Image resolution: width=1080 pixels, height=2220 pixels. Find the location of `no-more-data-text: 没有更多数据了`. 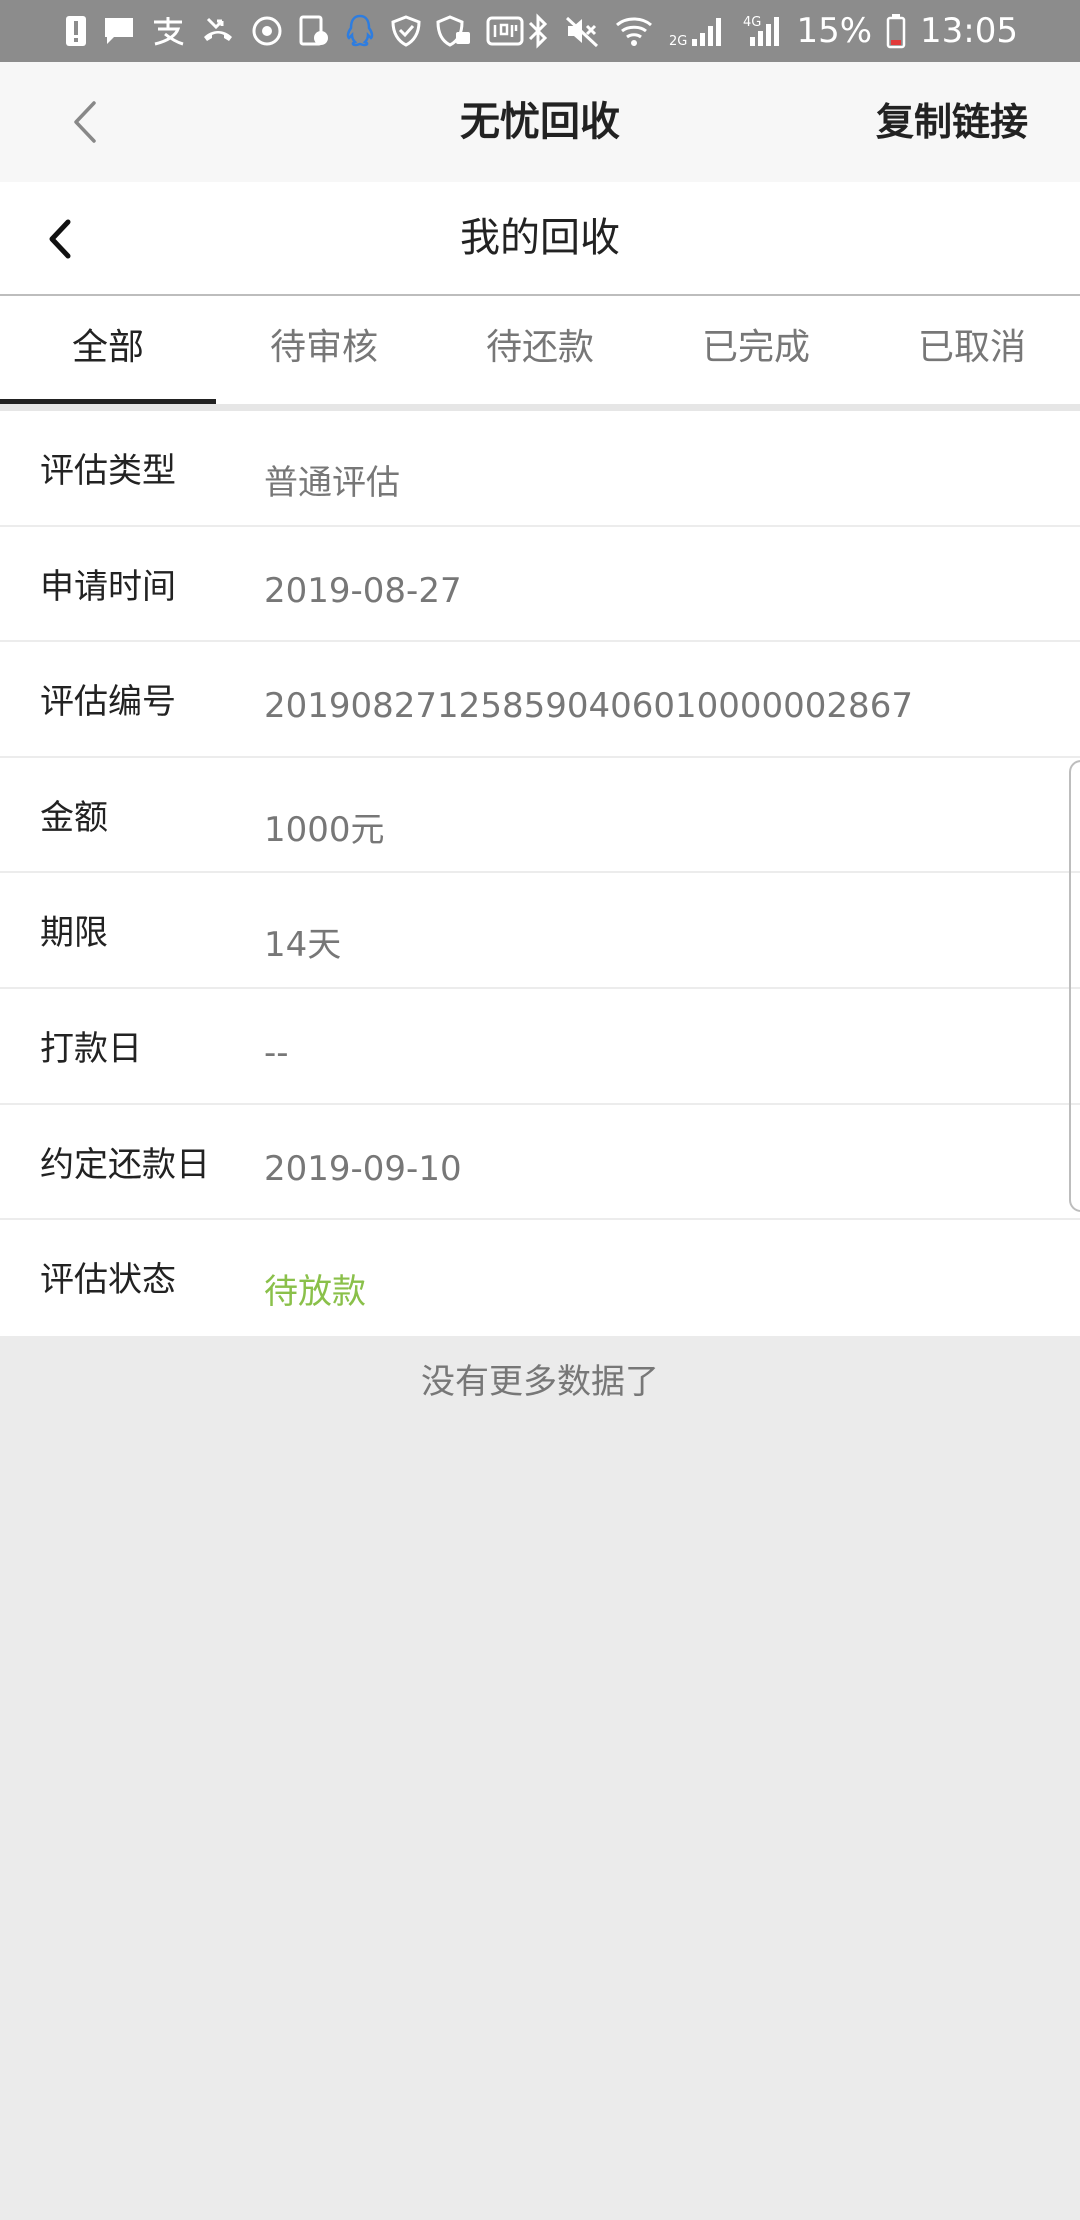

no-more-data-text: 没有更多数据了 is located at coordinates (540, 1382).